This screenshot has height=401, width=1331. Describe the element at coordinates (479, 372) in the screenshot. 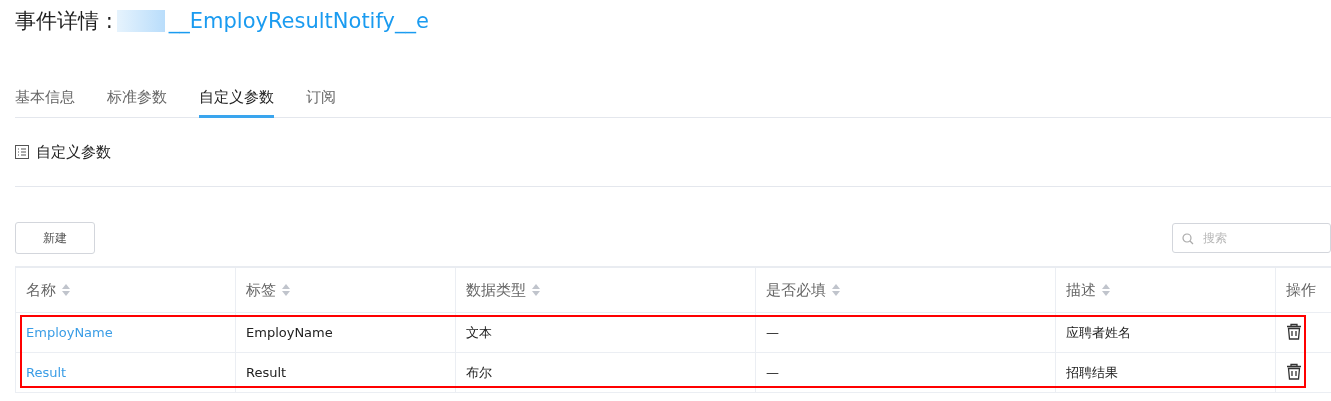

I see `table-cell: 布尔` at that location.